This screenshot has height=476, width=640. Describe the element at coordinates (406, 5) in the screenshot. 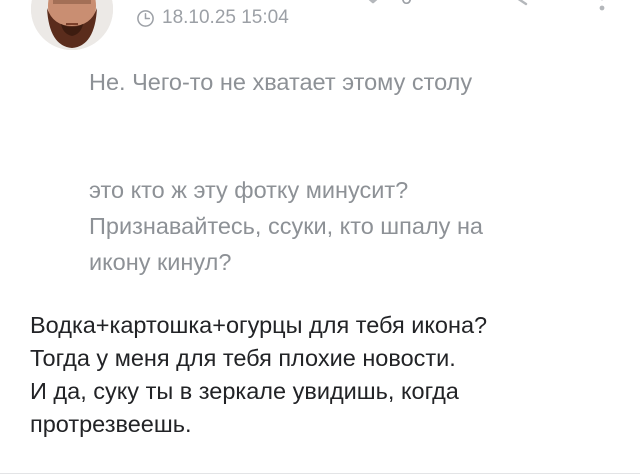

I see `comment-rating: 0` at that location.